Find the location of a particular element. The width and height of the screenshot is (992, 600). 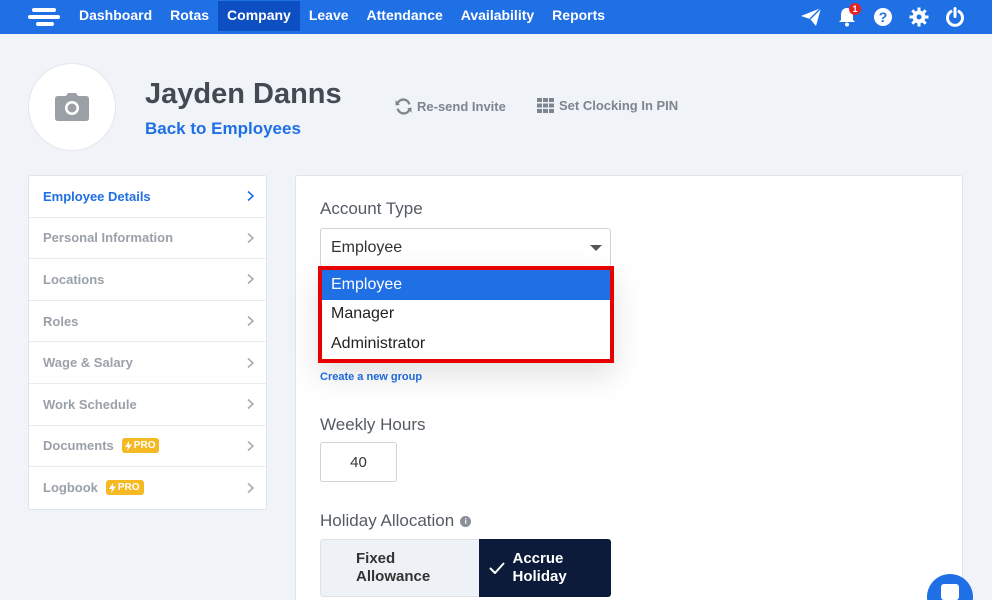

accrue-holiday-line1: Accrue is located at coordinates (538, 558).